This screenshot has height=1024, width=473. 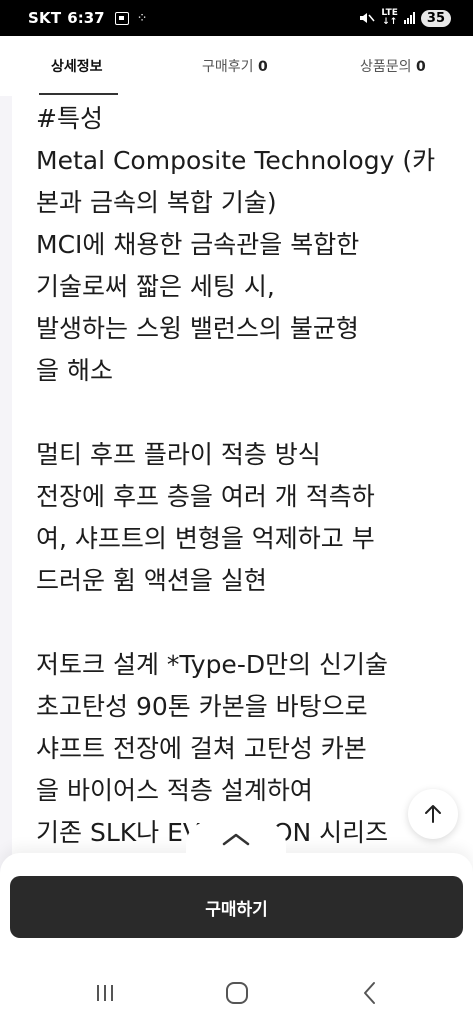 I want to click on status-bar: SKT 6:37 ⁘ LTE ↓↑ 35, so click(x=236, y=18).